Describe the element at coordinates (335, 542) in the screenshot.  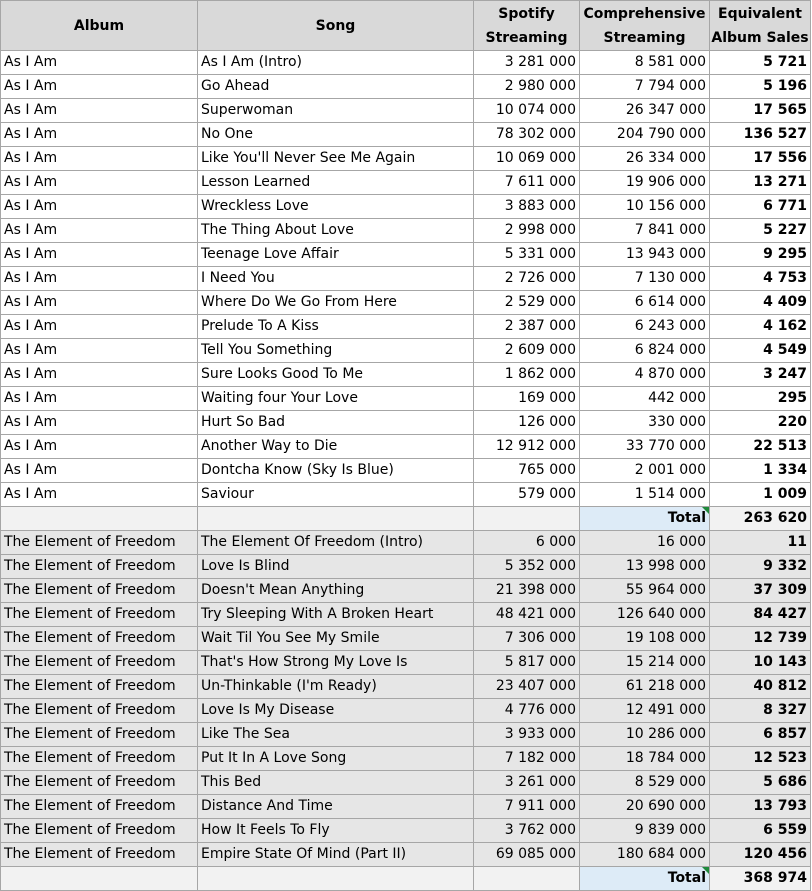
I see `song-cell: The Element Of Freedom (Intro)` at that location.